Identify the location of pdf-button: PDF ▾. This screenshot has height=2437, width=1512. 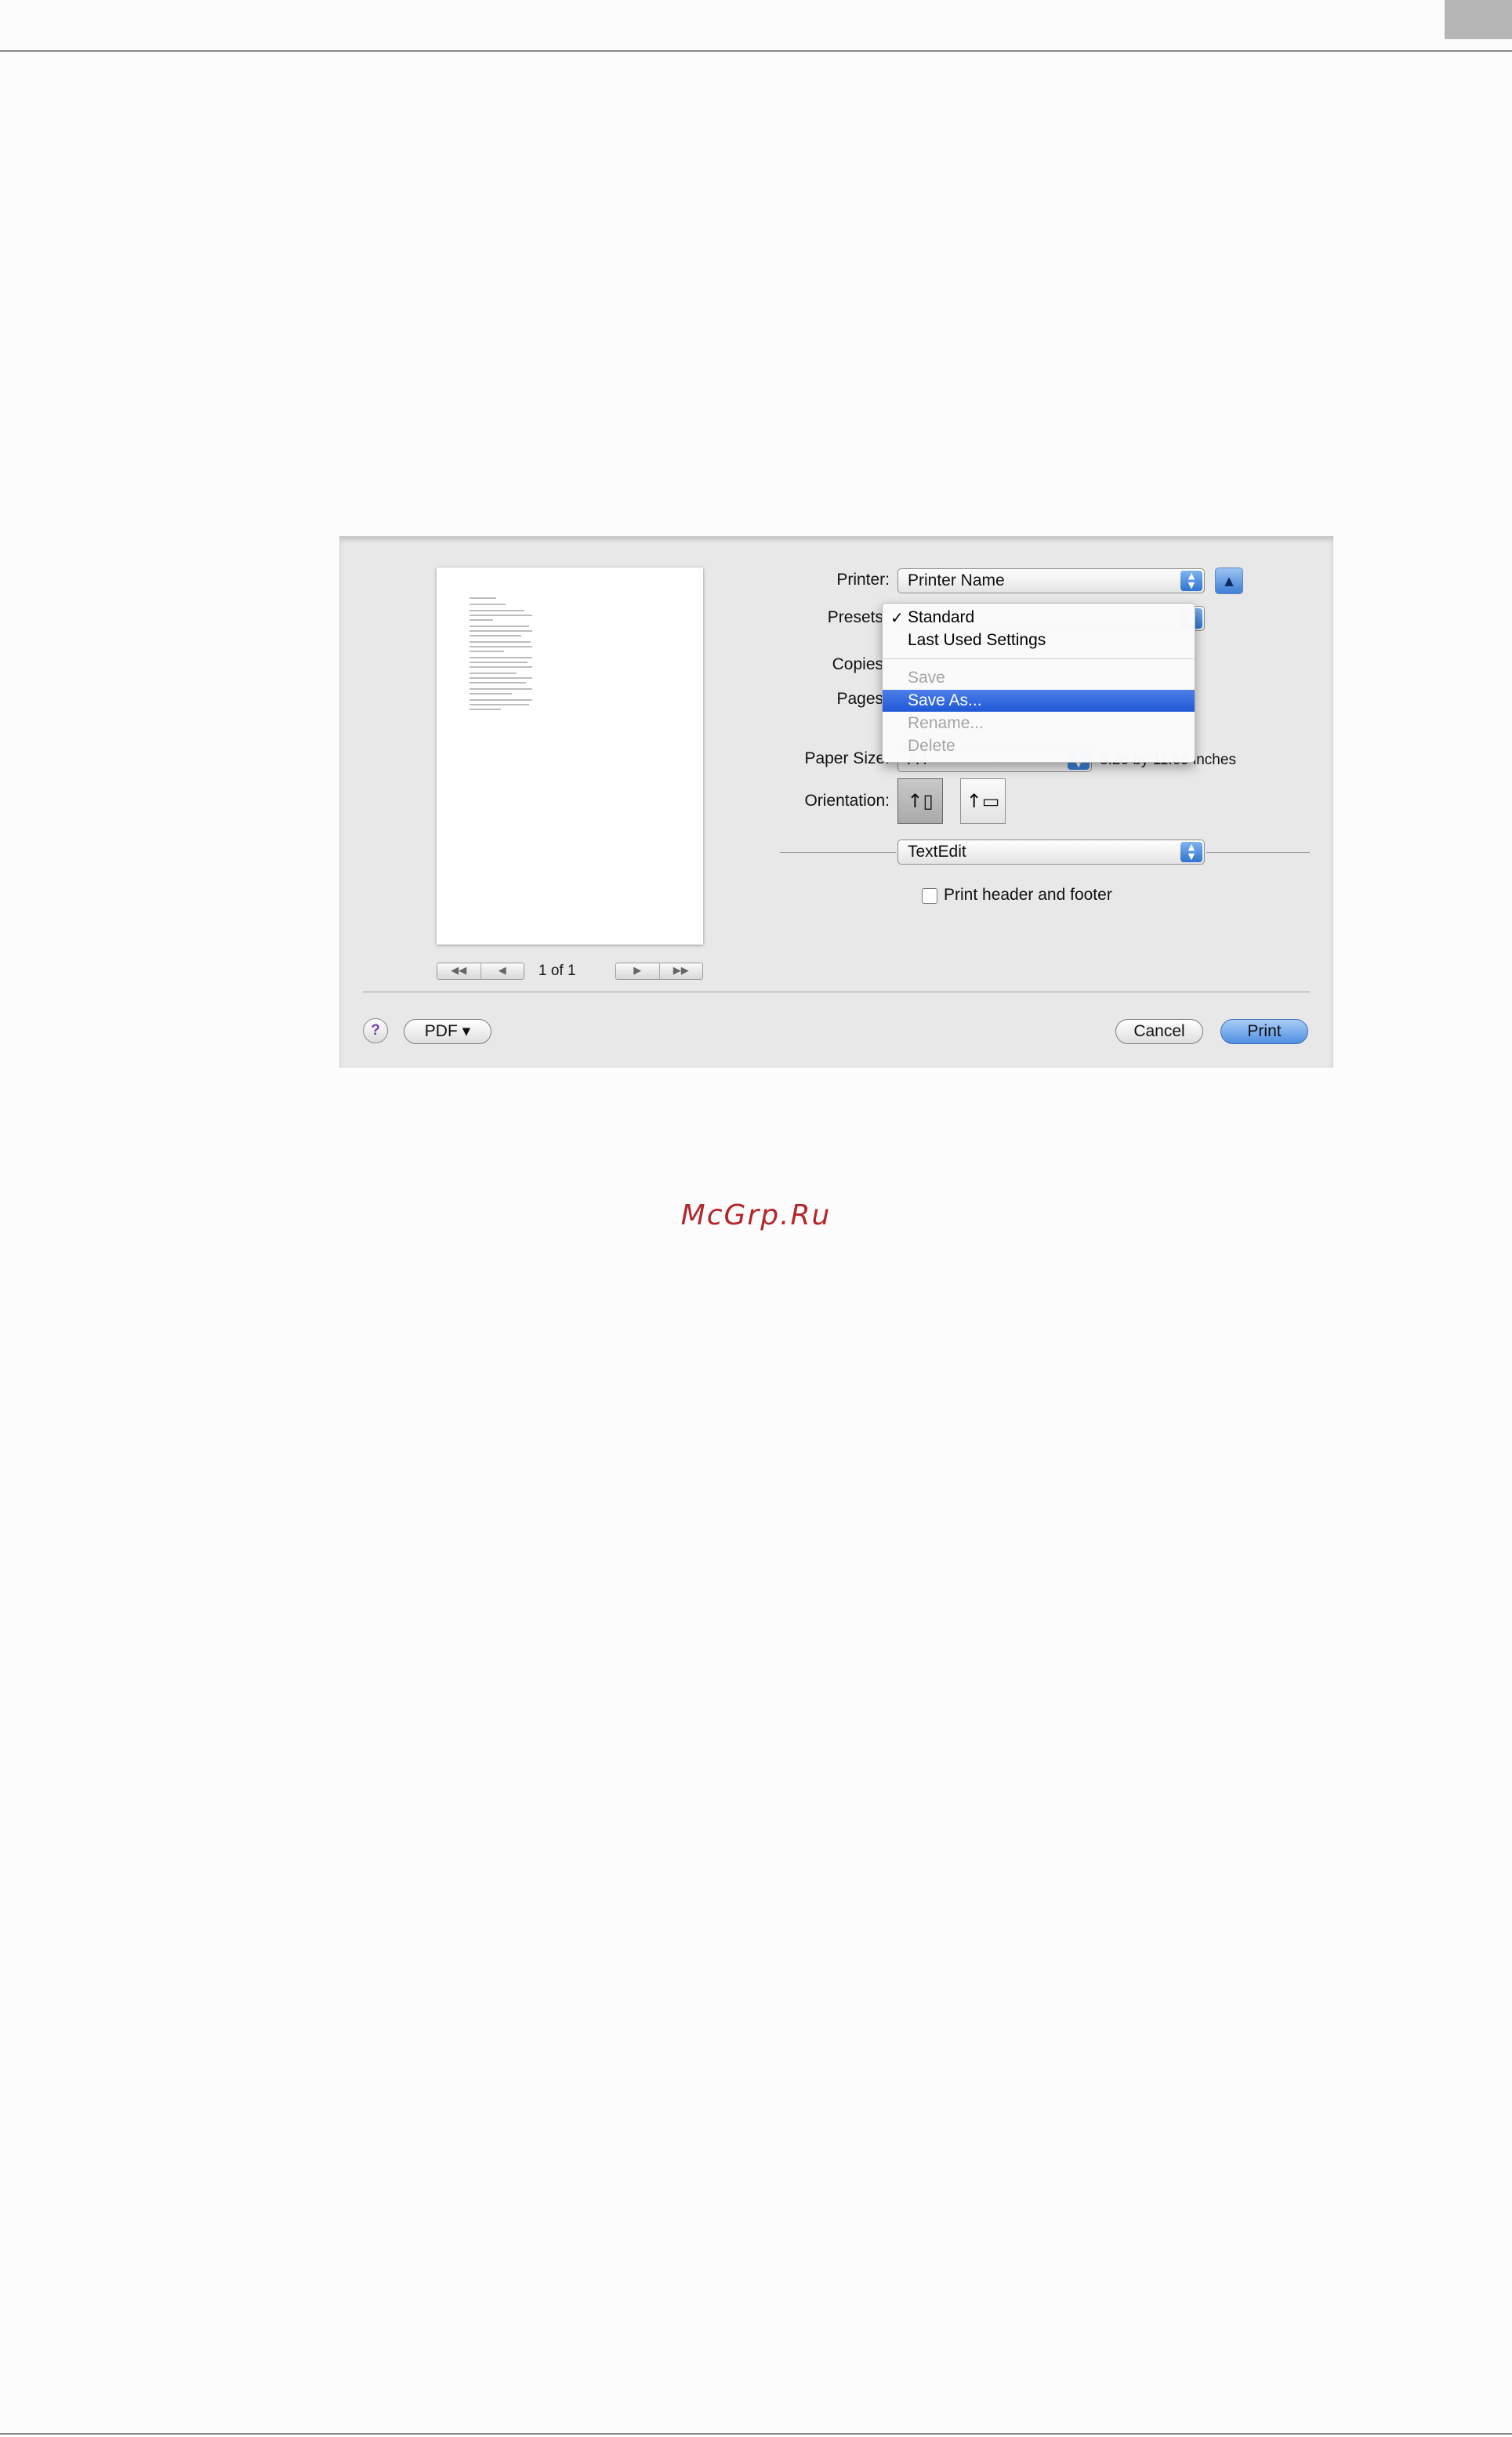
(447, 1031).